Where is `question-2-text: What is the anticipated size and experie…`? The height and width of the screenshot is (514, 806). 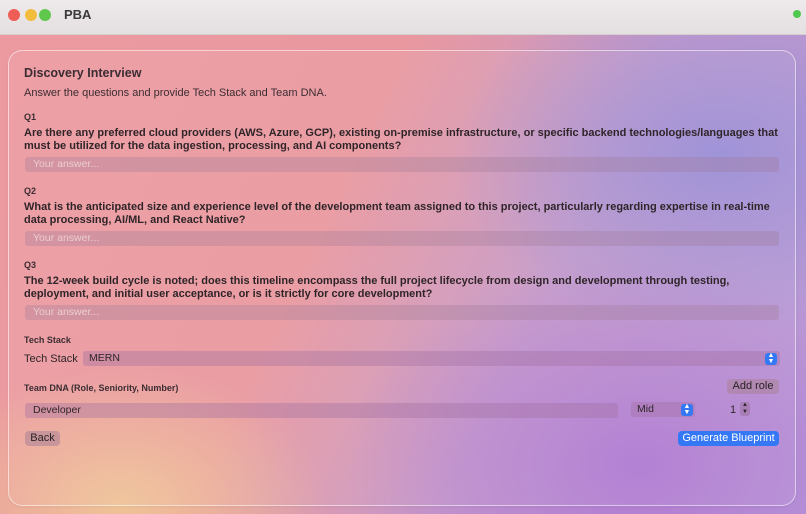 question-2-text: What is the anticipated size and experie… is located at coordinates (397, 213).